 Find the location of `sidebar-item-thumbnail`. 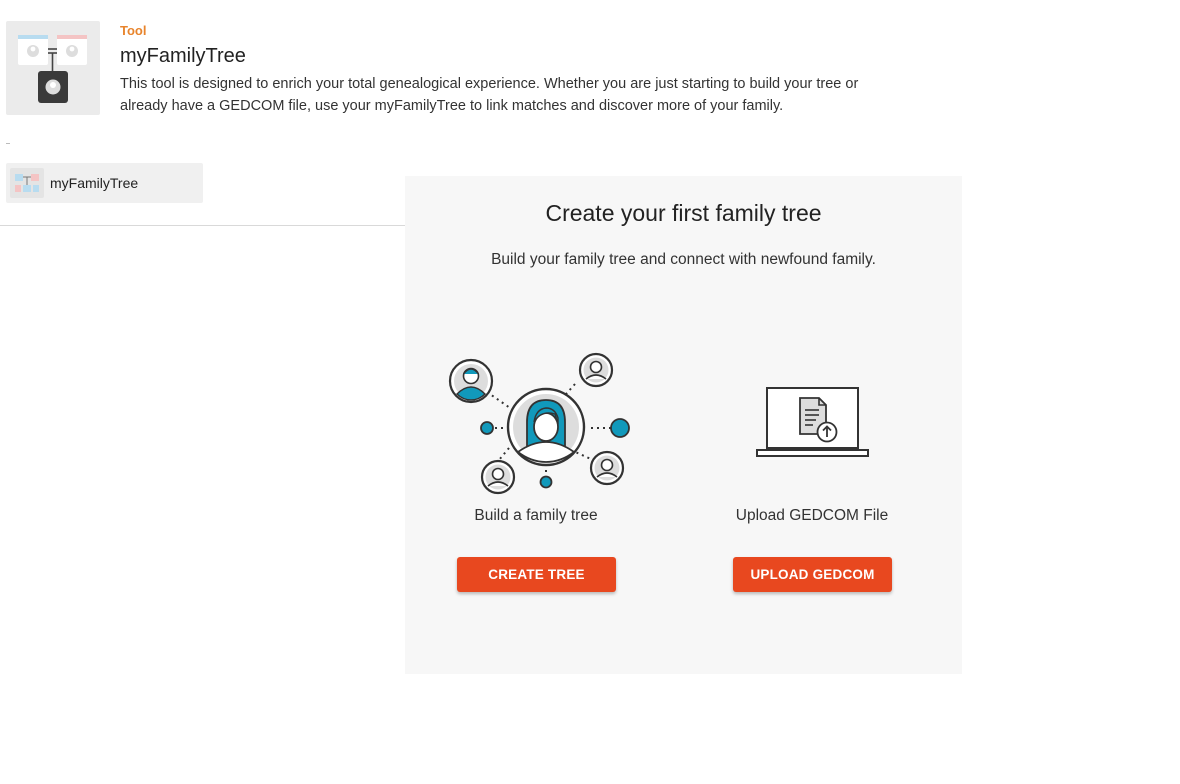

sidebar-item-thumbnail is located at coordinates (27, 183).